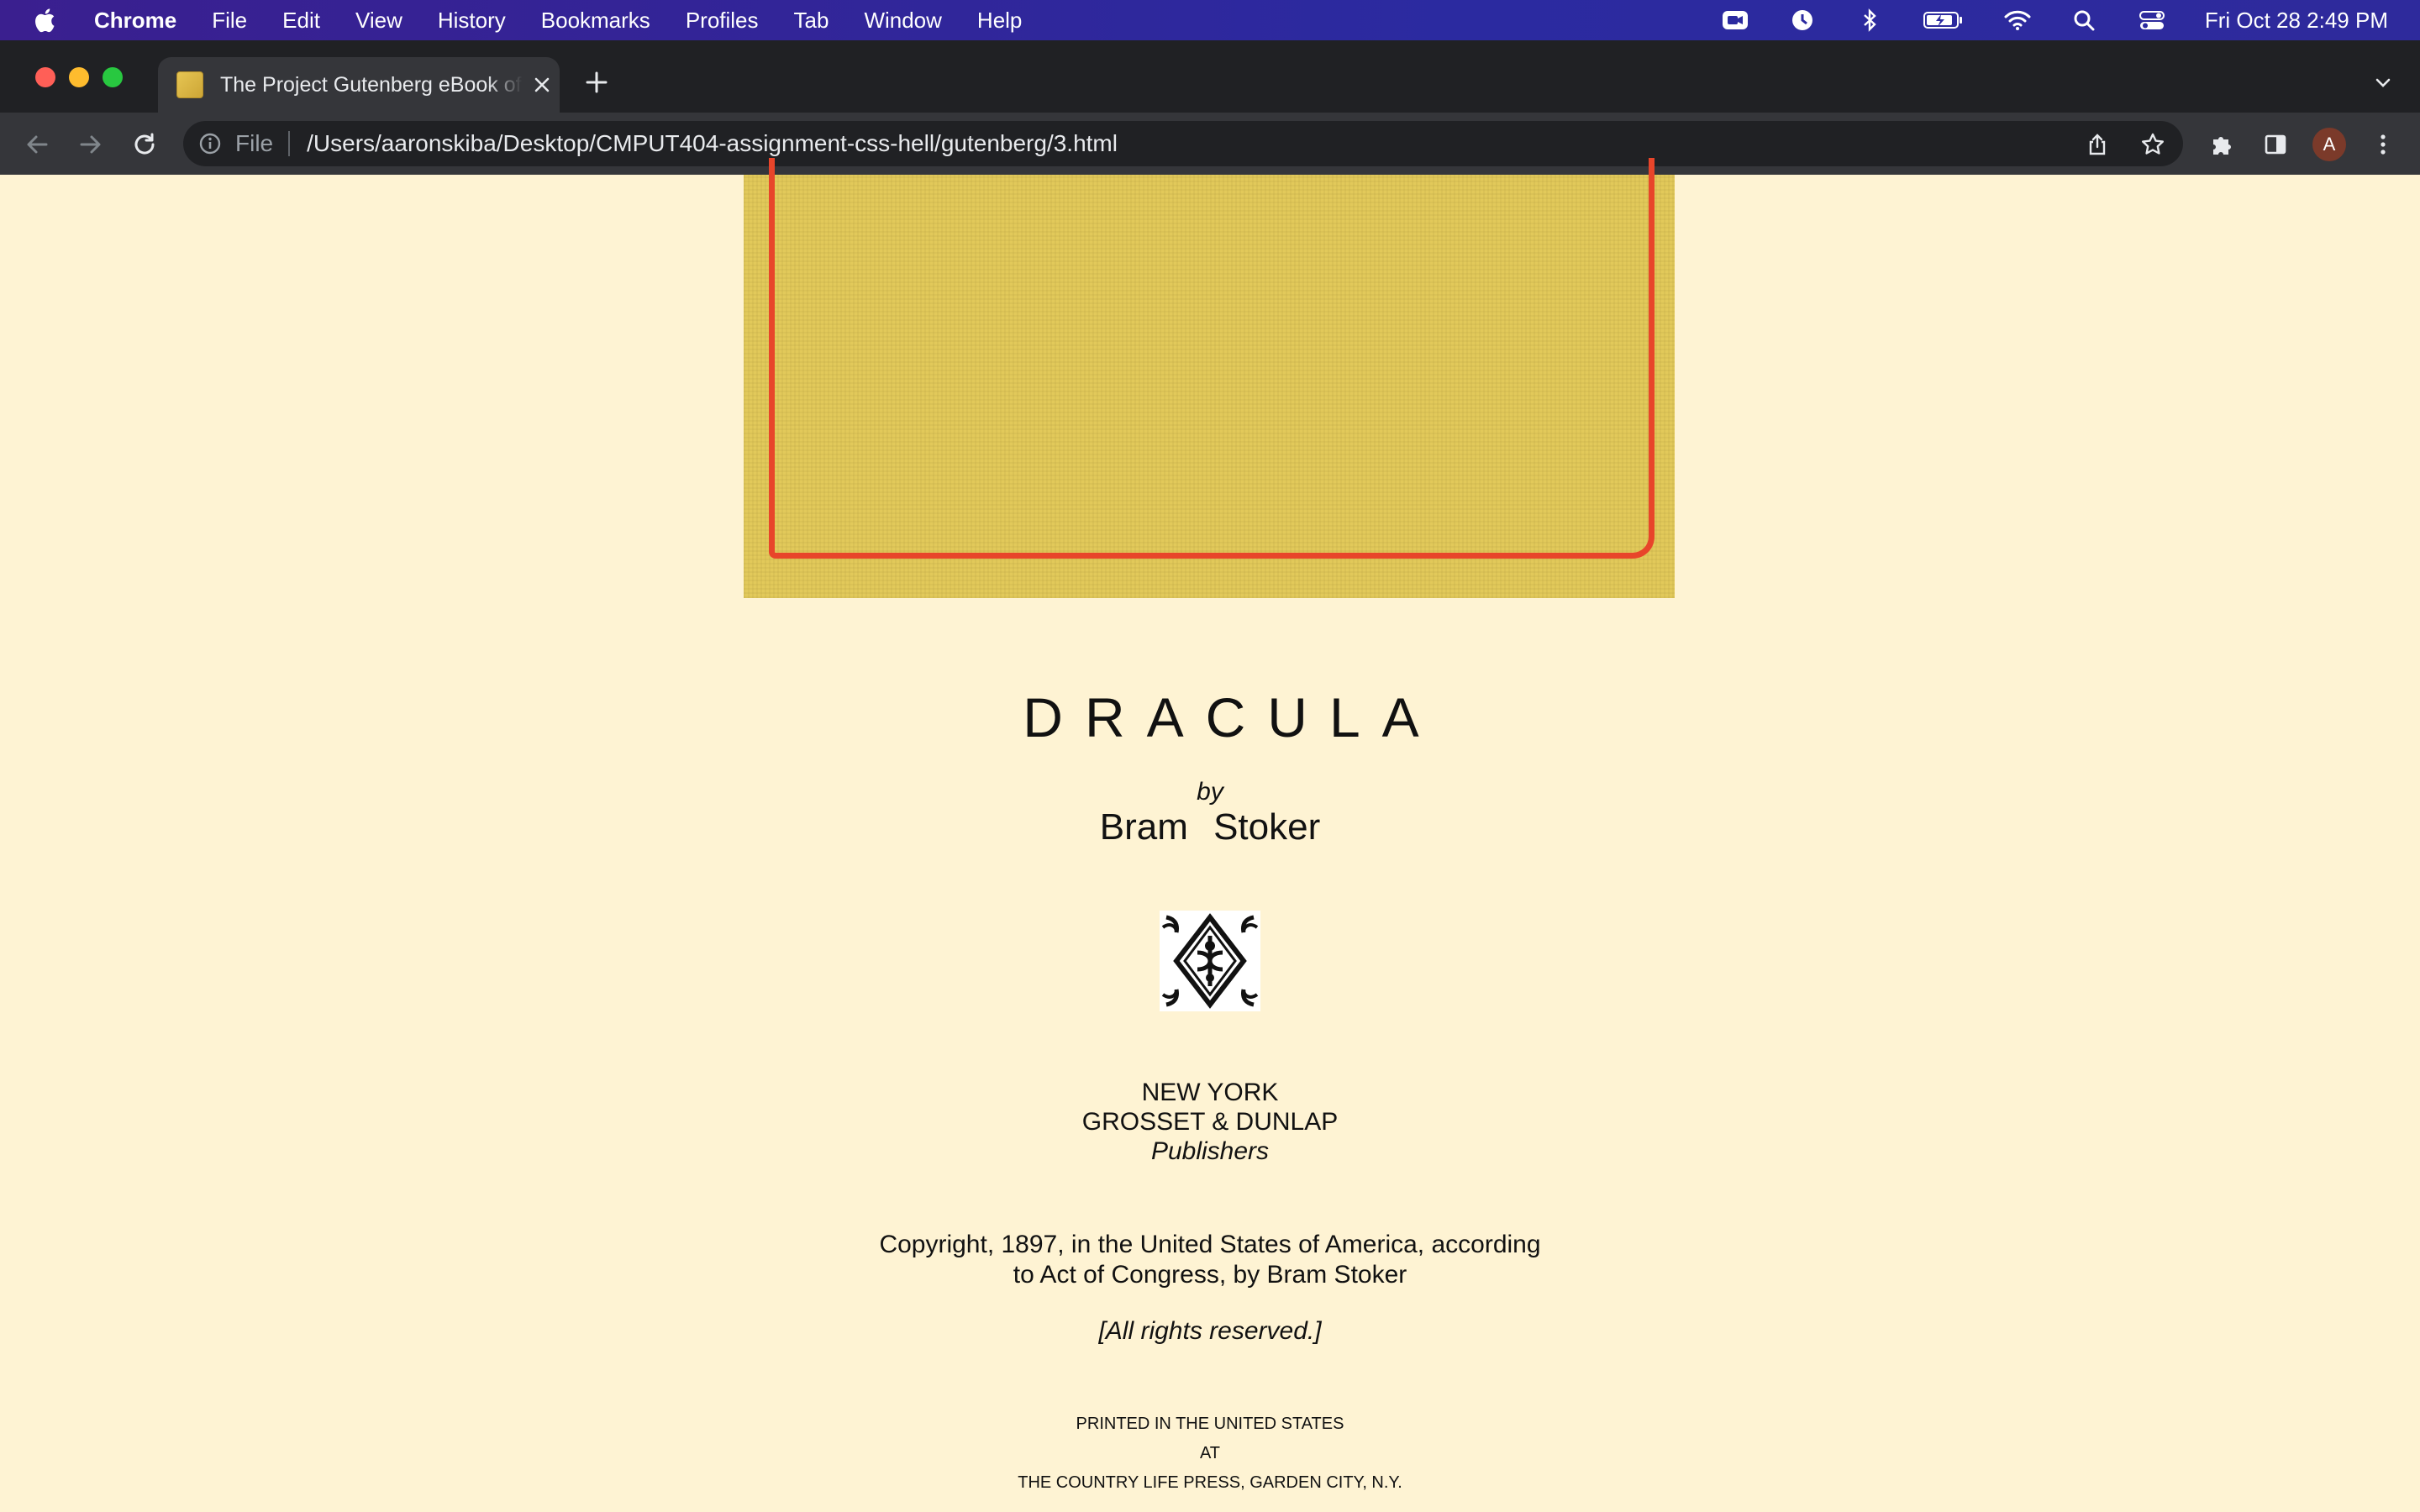 This screenshot has height=1512, width=2420. What do you see at coordinates (542, 85) in the screenshot?
I see `tab-close-icon` at bounding box center [542, 85].